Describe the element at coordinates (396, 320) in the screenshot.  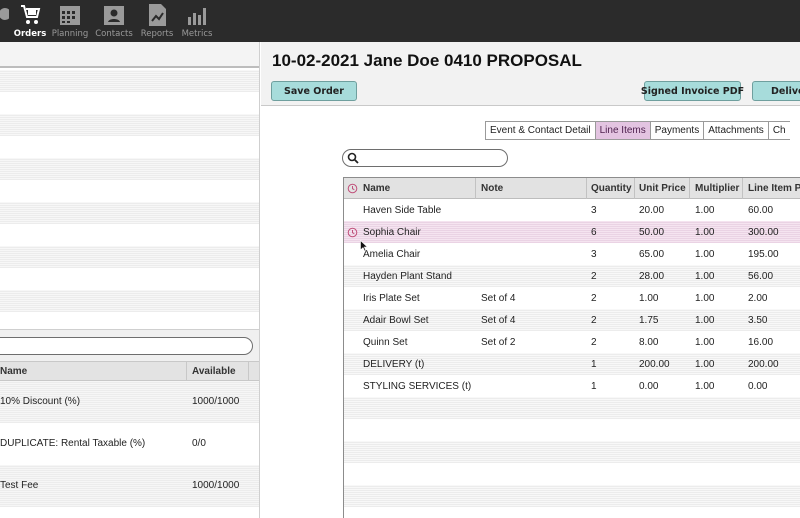
I see `cell-name: Adair Bowl Set` at that location.